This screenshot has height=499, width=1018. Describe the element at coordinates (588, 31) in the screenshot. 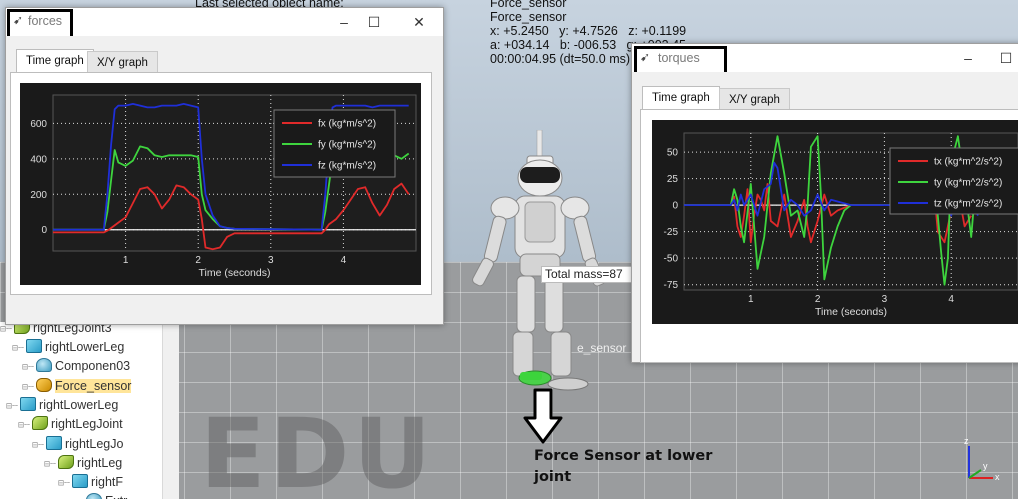

I see `position-readout: x: +5.2450 y: +4.7526 z: +0.1199` at that location.